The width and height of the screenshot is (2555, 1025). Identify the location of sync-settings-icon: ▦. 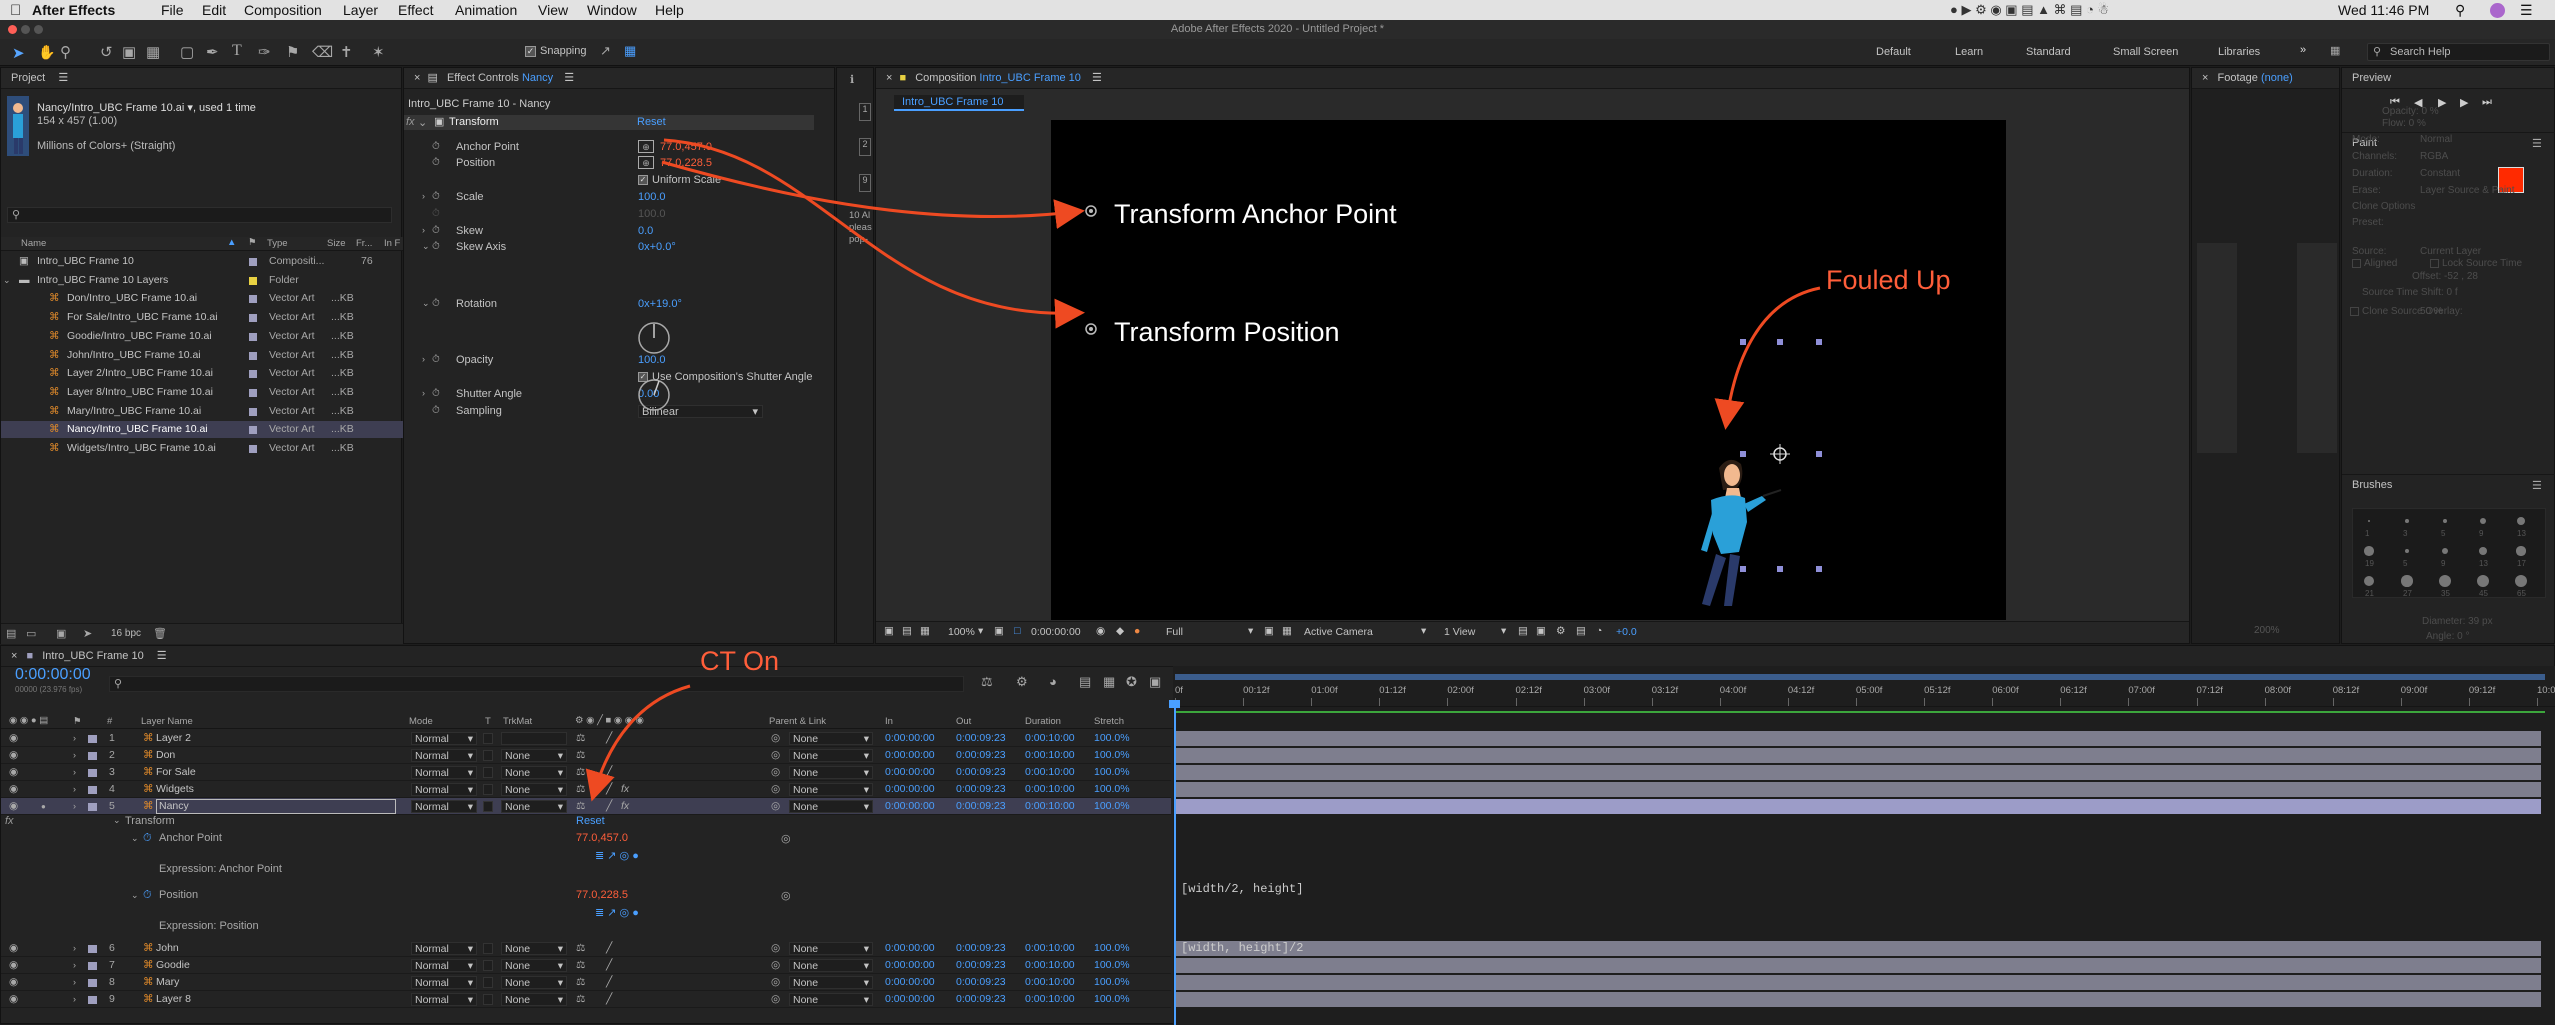
(2335, 50).